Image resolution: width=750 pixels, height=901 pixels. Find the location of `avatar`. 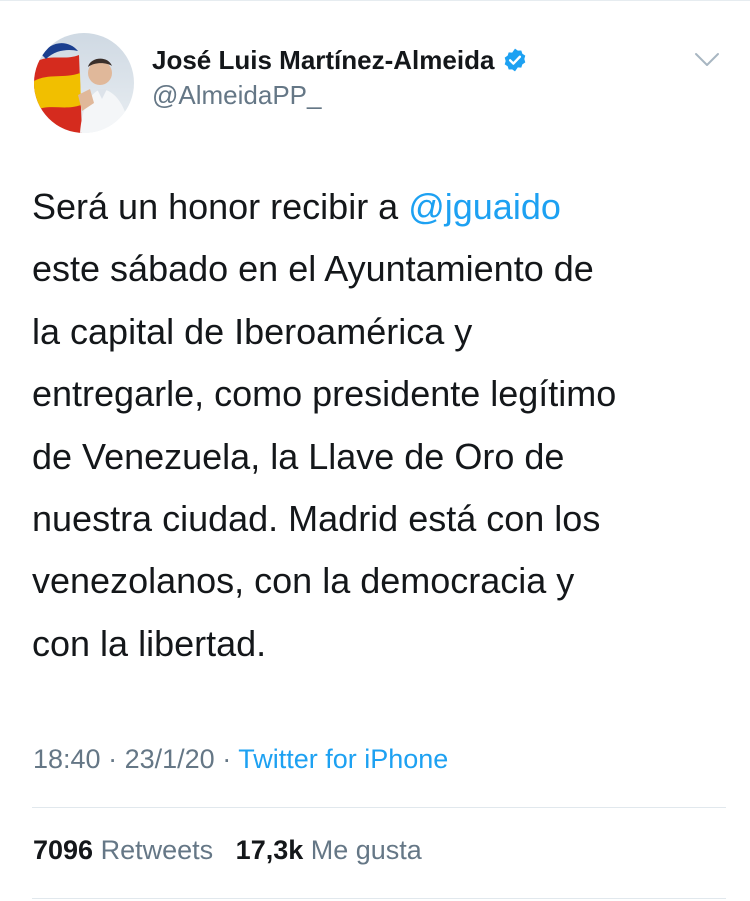

avatar is located at coordinates (84, 83).